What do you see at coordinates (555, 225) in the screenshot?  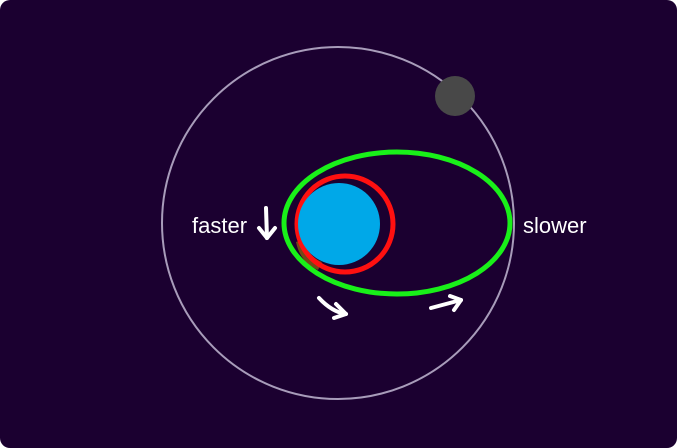 I see `slower-label: slower` at bounding box center [555, 225].